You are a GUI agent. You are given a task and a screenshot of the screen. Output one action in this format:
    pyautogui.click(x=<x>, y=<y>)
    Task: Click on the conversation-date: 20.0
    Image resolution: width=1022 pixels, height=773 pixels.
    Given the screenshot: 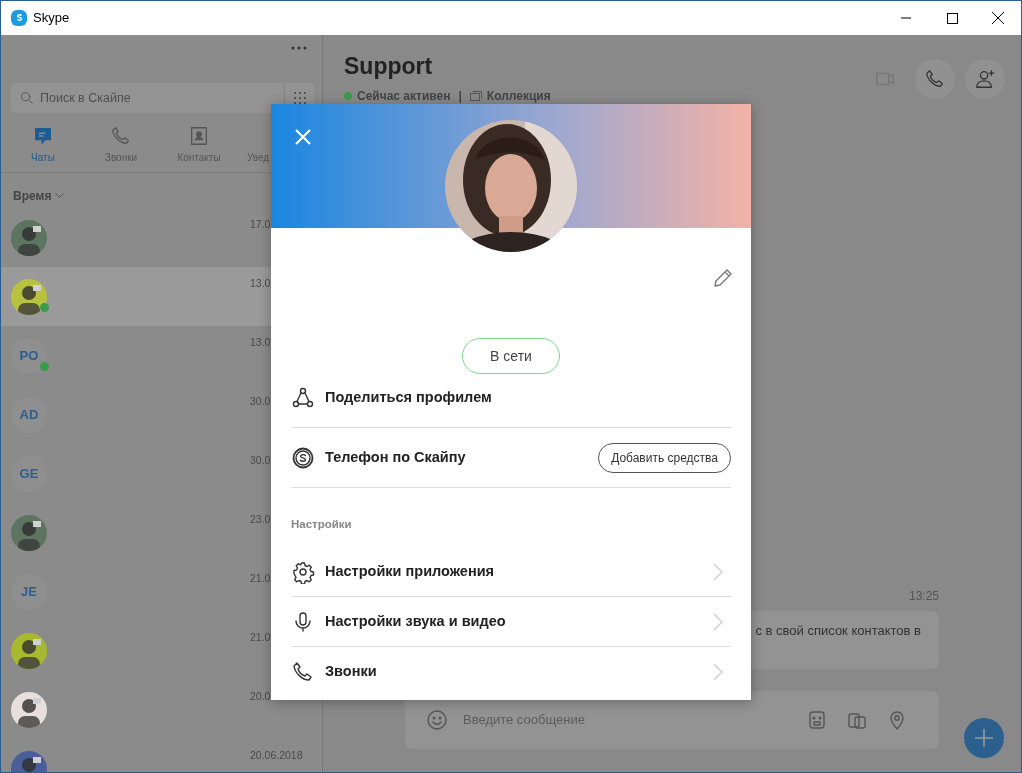 What is the action you would take?
    pyautogui.click(x=260, y=696)
    